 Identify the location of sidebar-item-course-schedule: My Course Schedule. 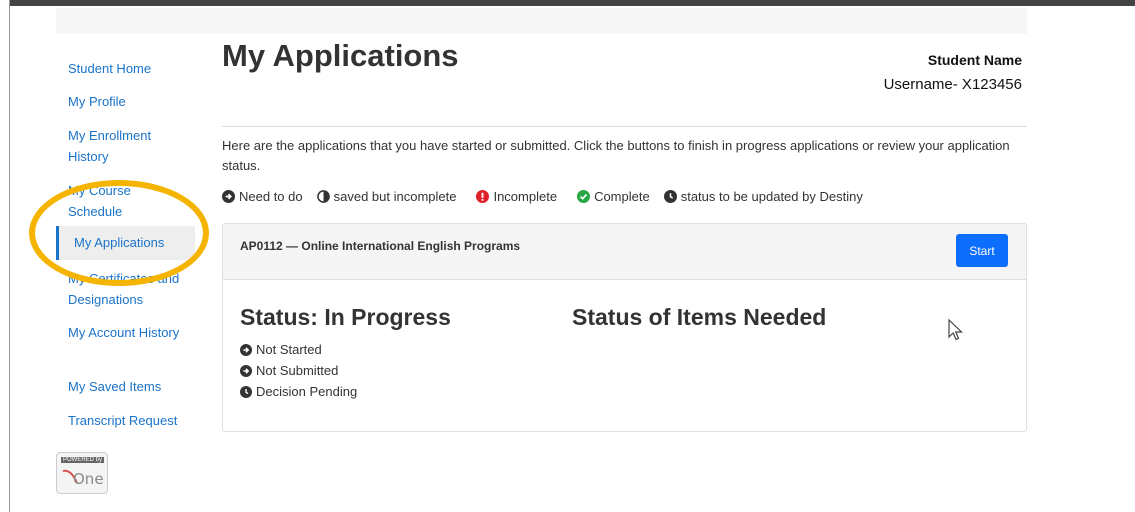
(128, 201).